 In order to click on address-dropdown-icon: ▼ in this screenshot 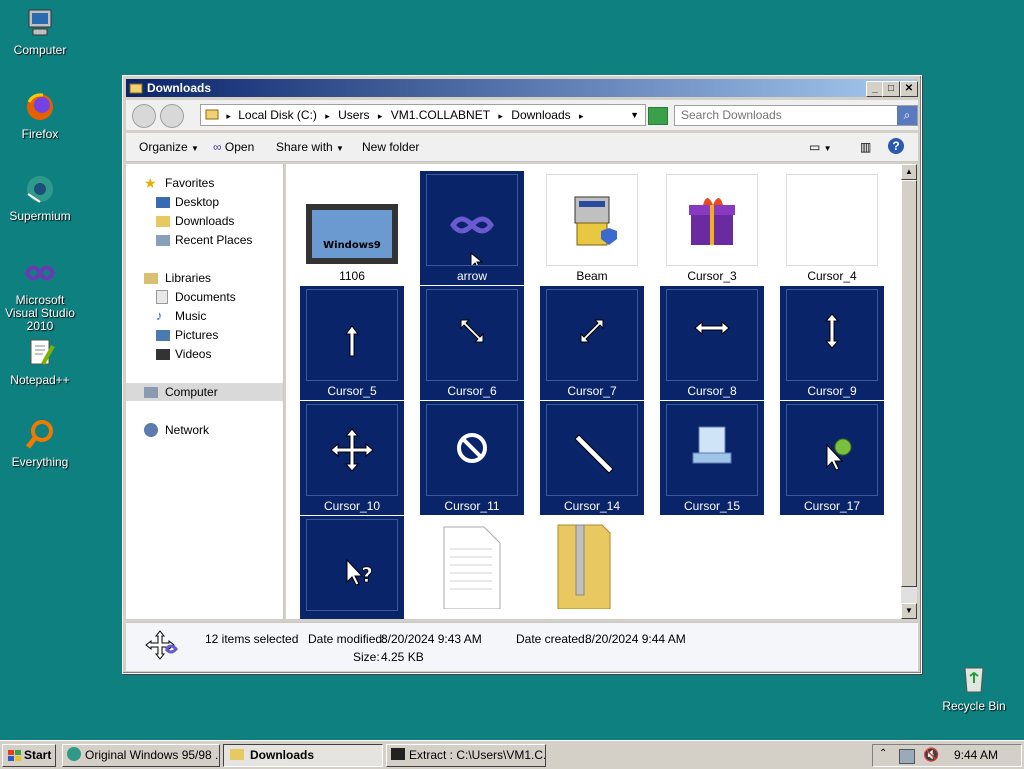, I will do `click(634, 115)`.